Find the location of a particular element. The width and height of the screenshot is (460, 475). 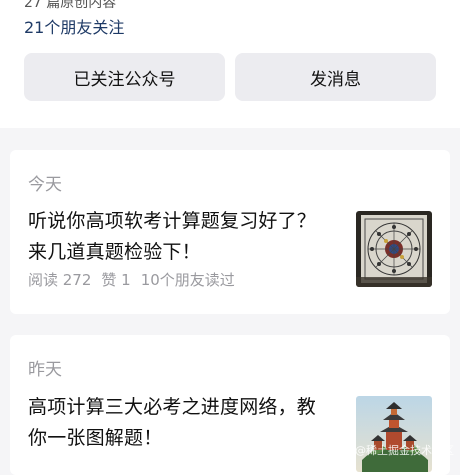

section-label-today: 今天 is located at coordinates (45, 185).